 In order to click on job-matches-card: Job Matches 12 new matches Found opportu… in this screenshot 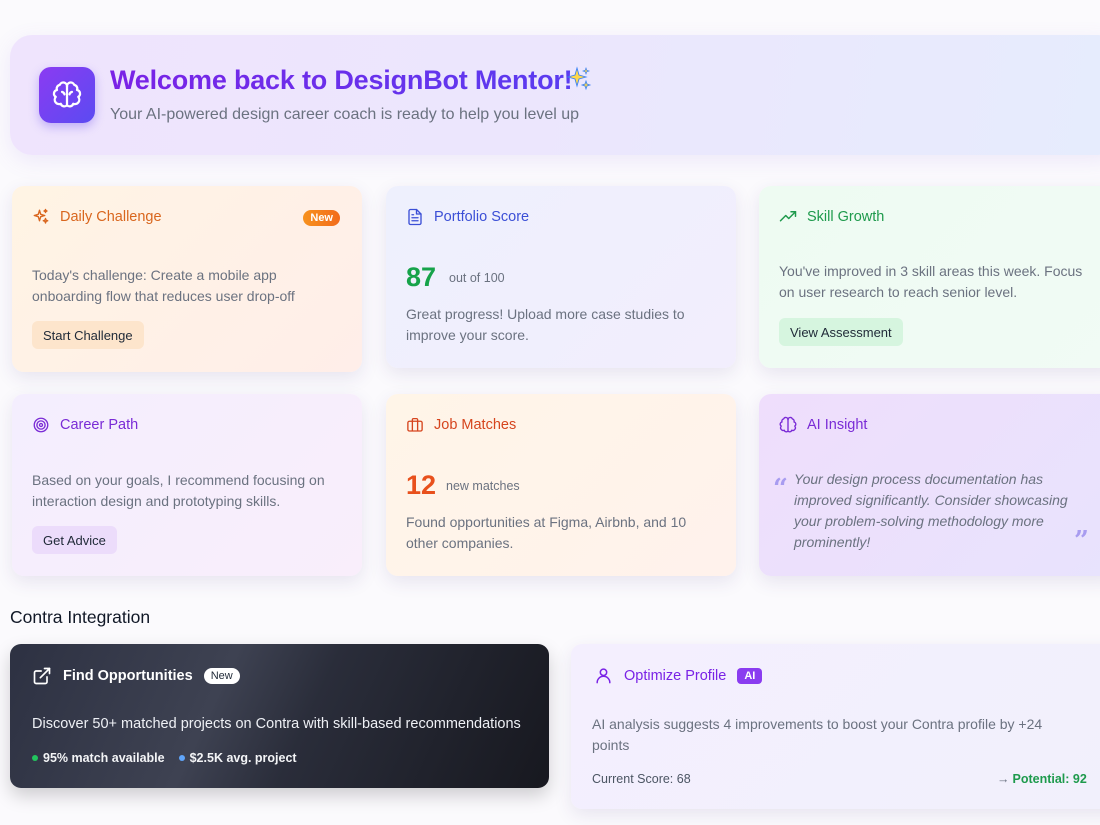, I will do `click(561, 485)`.